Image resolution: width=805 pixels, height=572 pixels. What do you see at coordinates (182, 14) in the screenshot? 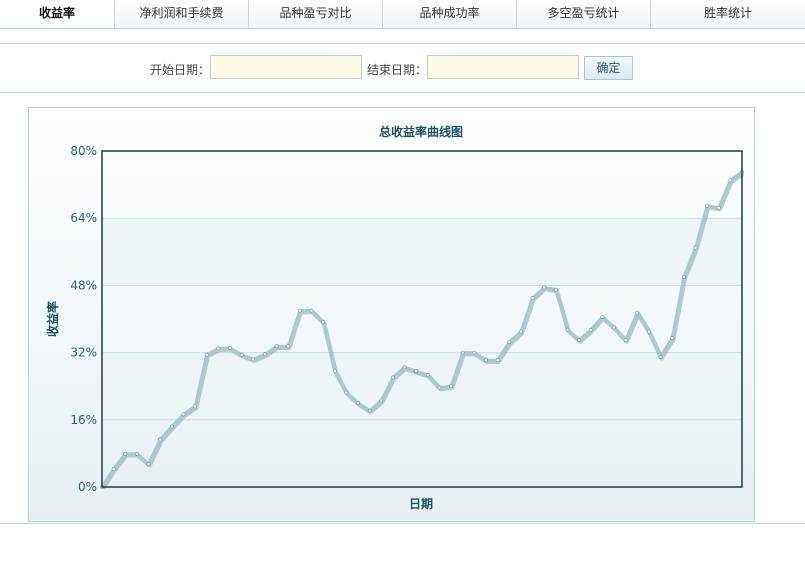
I see `tab-net-profit-fees: 净利润和手续费` at bounding box center [182, 14].